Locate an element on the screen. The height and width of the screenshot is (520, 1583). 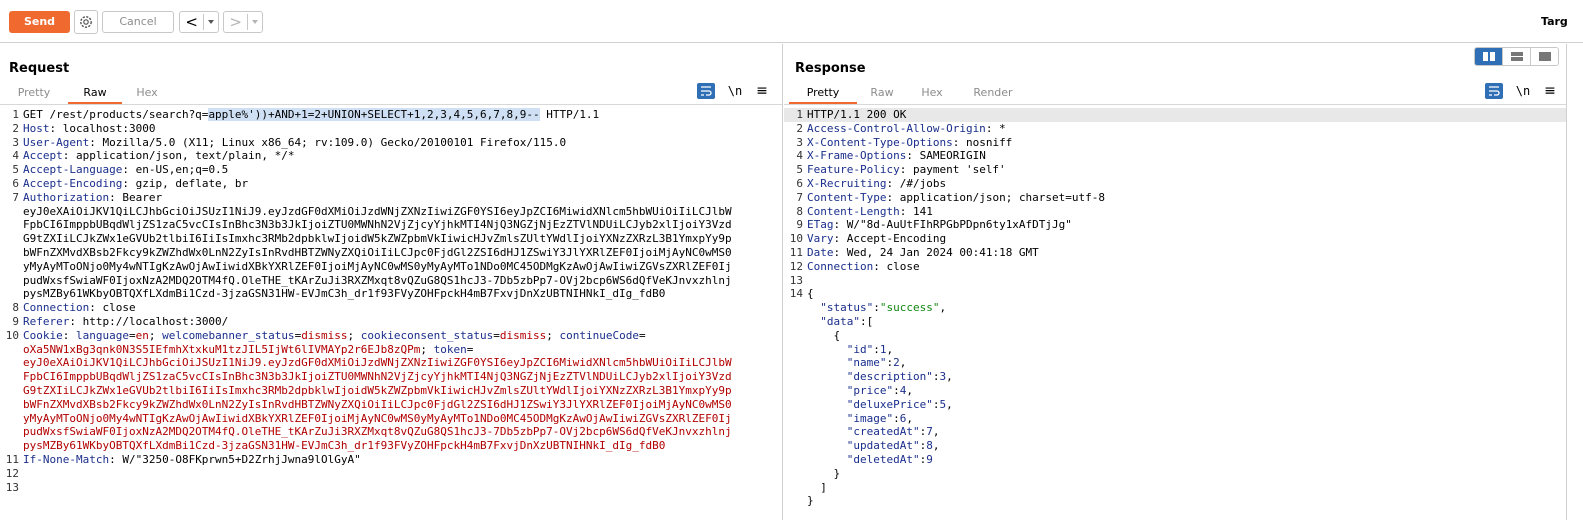
header-value: W/"3250-O8FKprwn5+D2ZrhjJwna9lOlGyA" is located at coordinates (238, 459).